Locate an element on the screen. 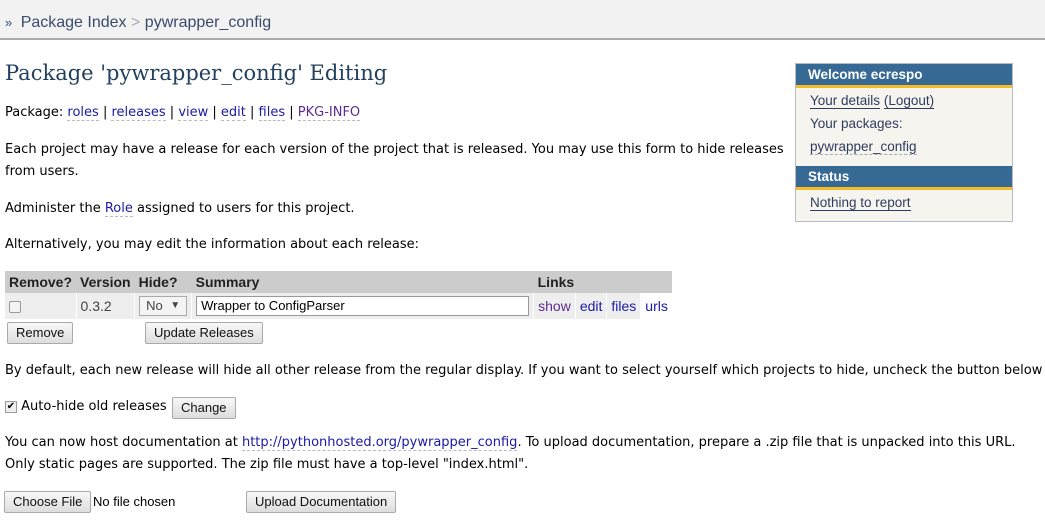 This screenshot has width=1045, height=529. top-bar: » Package Index > pywrapper_config is located at coordinates (522, 20).